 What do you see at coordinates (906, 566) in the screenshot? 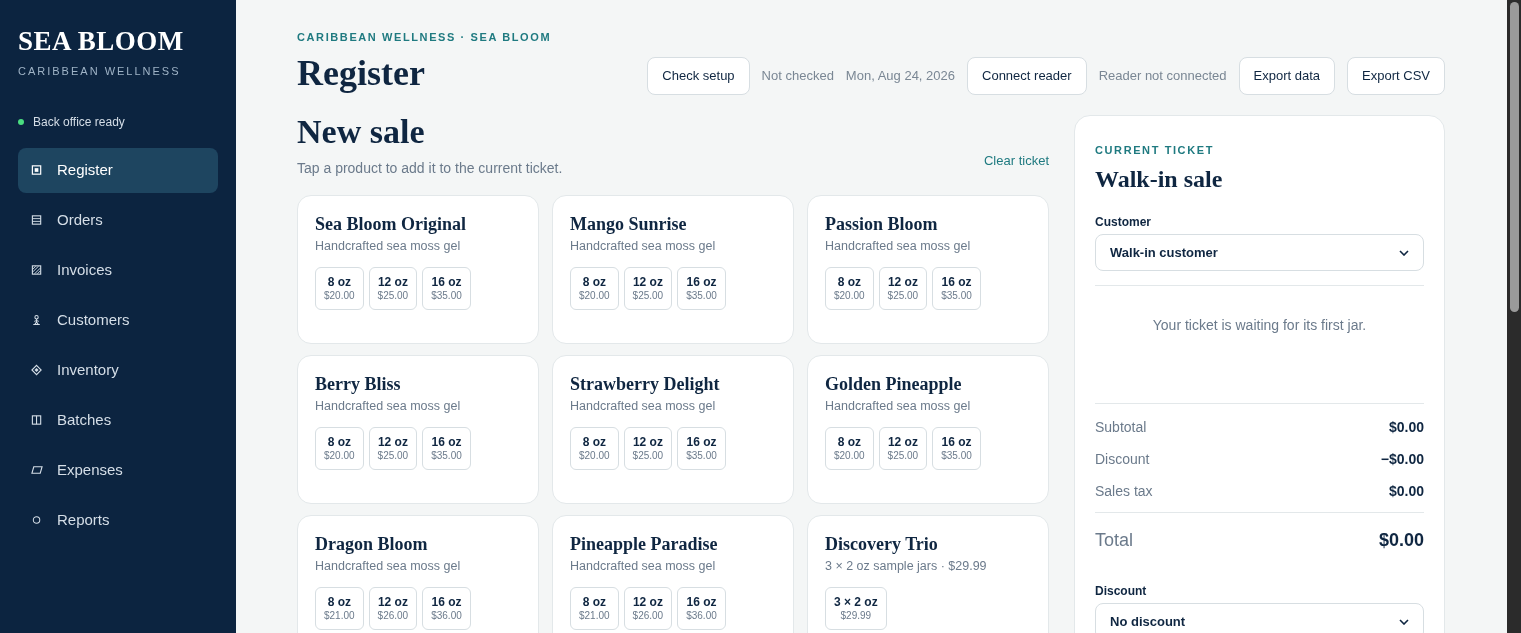
I see `product-description: 3 × 2 oz sample jars · $29.99` at bounding box center [906, 566].